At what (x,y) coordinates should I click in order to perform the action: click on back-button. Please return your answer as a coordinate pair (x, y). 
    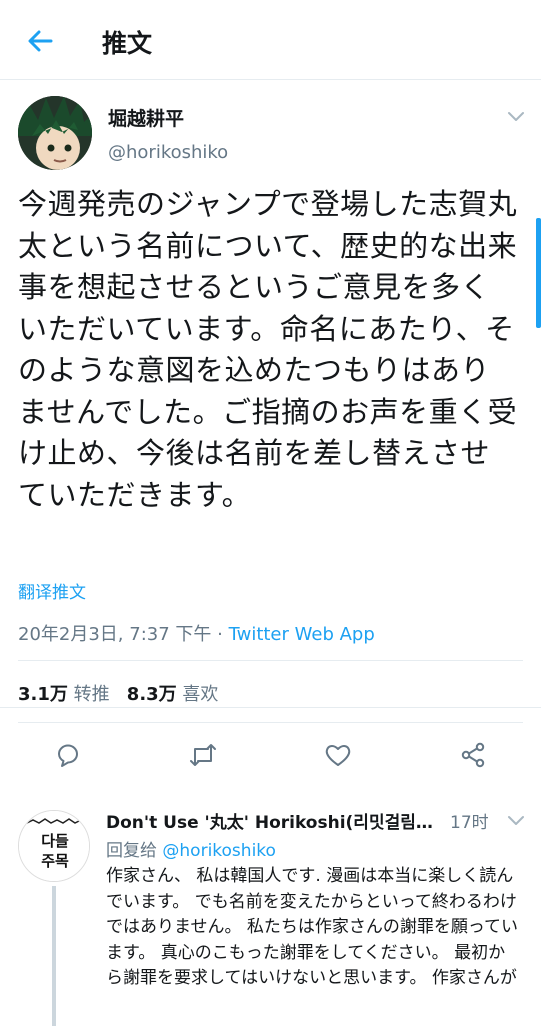
    Looking at the image, I should click on (40, 41).